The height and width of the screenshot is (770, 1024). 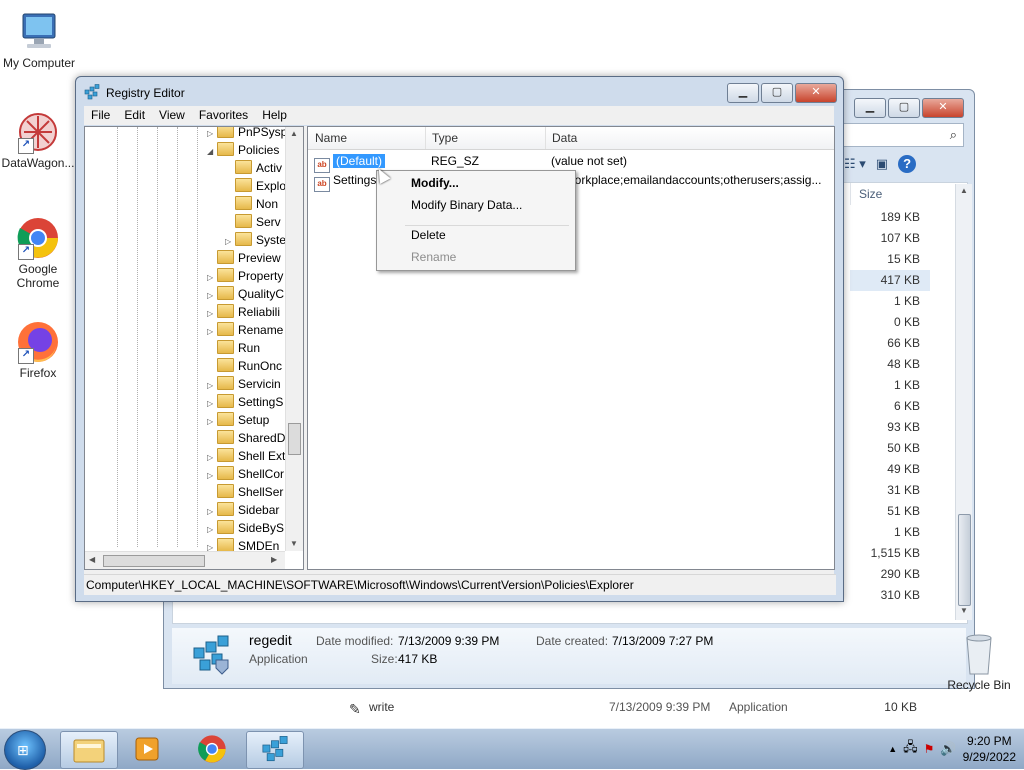 What do you see at coordinates (243, 312) in the screenshot?
I see `tree-item: ▷ Reliabili` at bounding box center [243, 312].